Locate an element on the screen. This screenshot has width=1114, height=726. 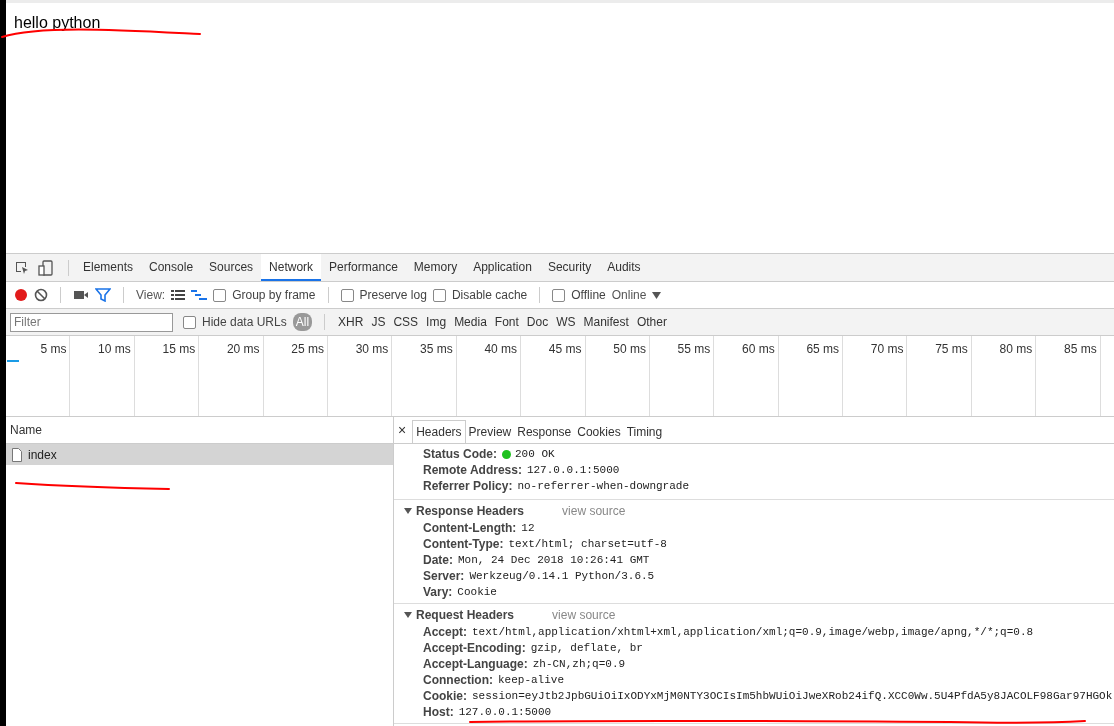
header-value: 200 OK is located at coordinates (535, 454).